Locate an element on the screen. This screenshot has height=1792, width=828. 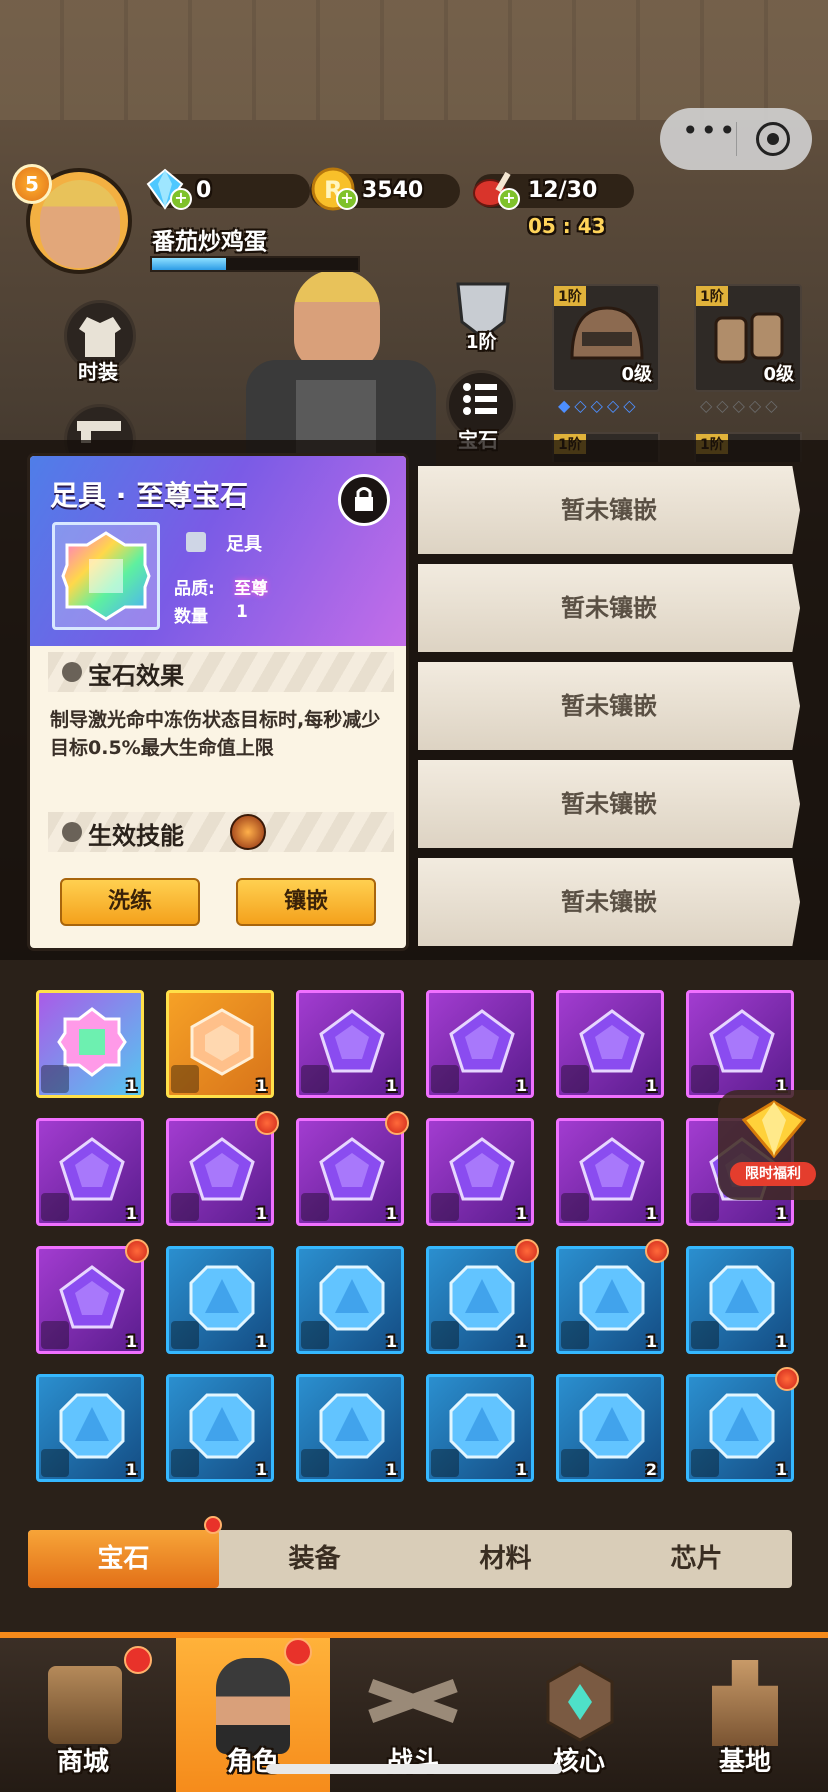
helmet-gem-dots: ◆◇◇◇◇ is located at coordinates (599, 405).